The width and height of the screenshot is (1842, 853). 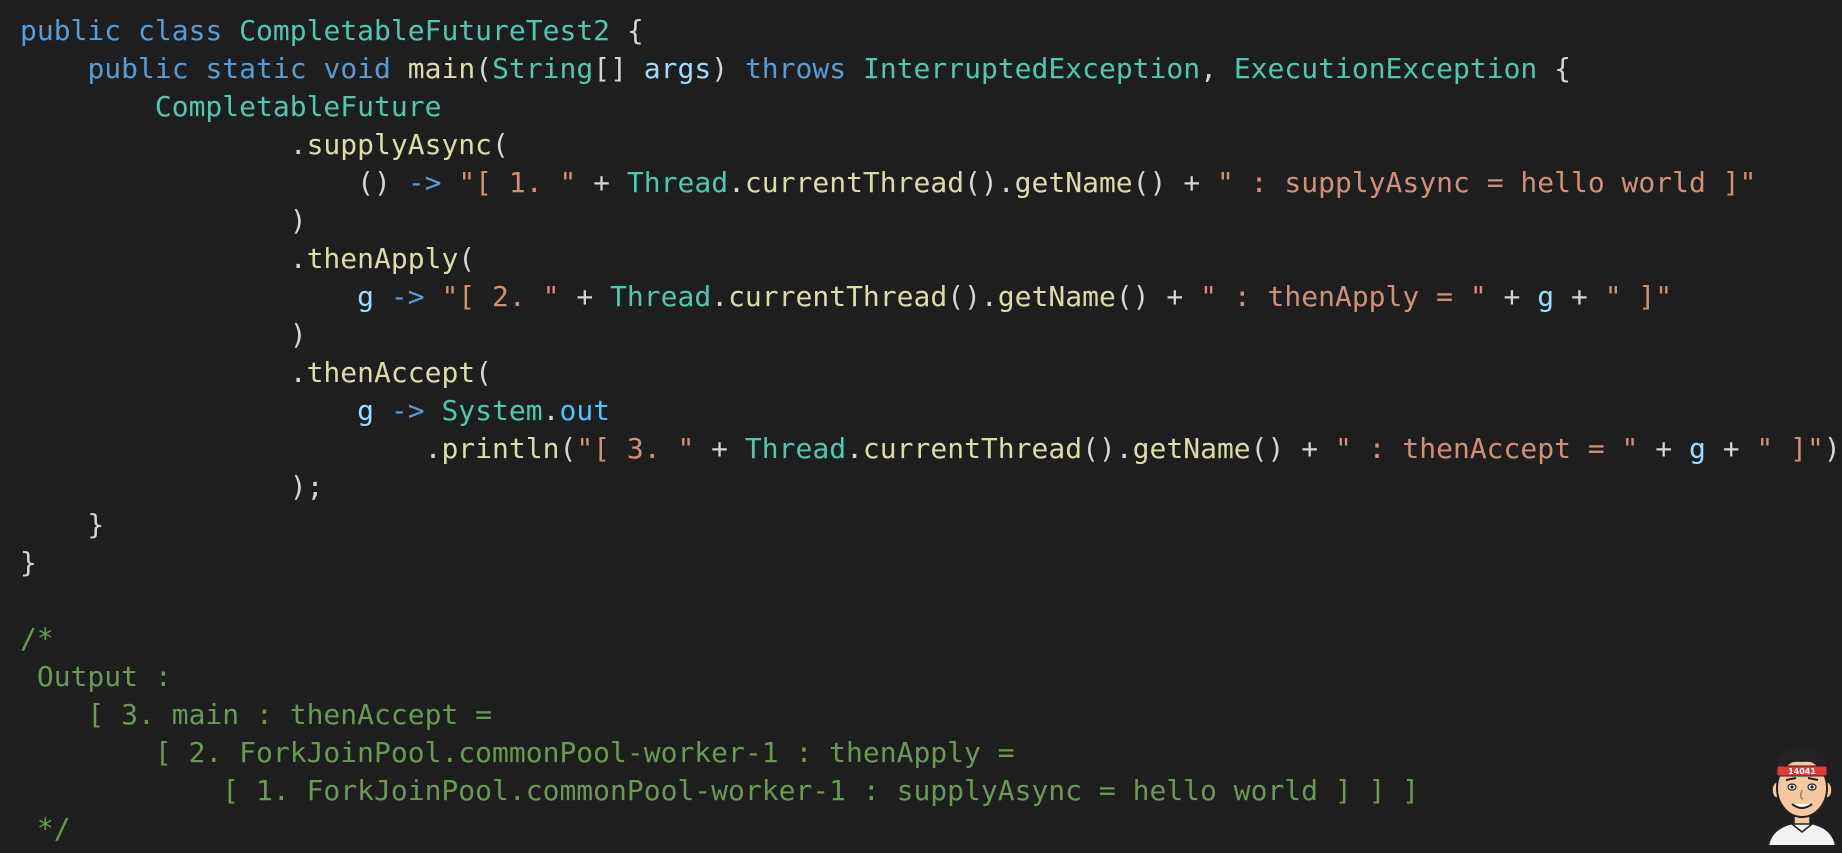 I want to click on code-token: args, so click(x=677, y=68).